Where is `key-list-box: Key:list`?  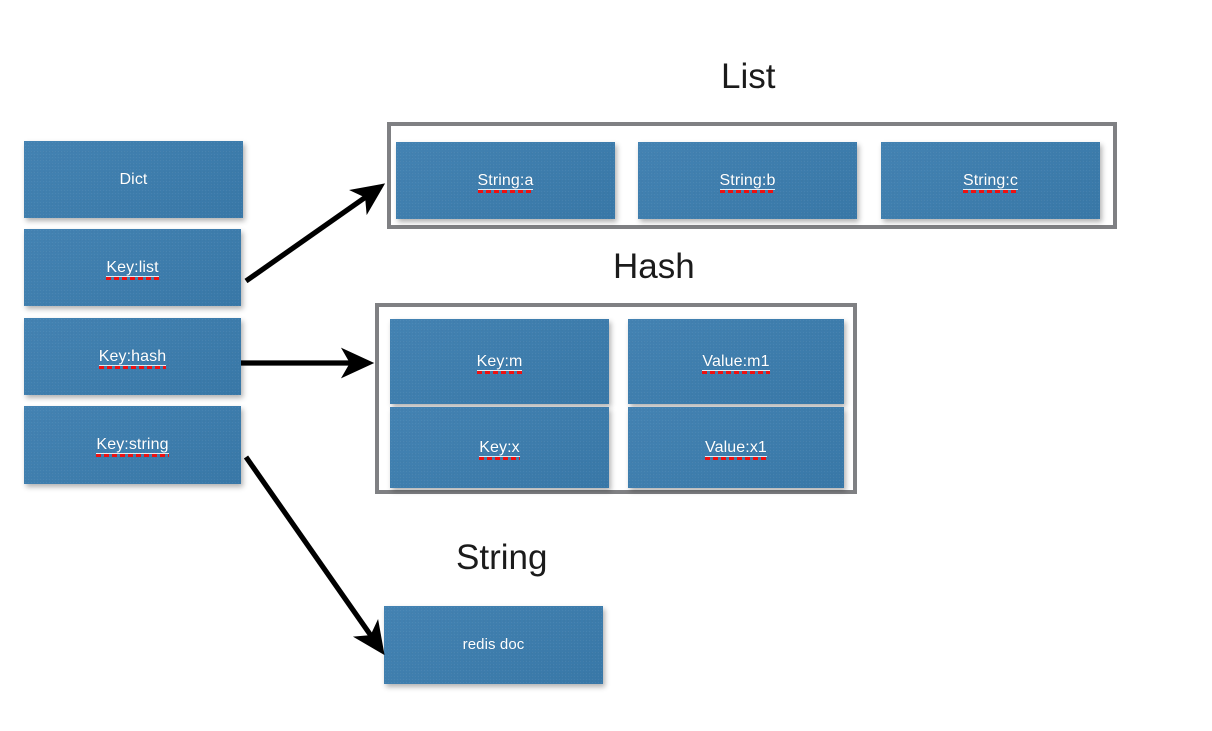
key-list-box: Key:list is located at coordinates (132, 267).